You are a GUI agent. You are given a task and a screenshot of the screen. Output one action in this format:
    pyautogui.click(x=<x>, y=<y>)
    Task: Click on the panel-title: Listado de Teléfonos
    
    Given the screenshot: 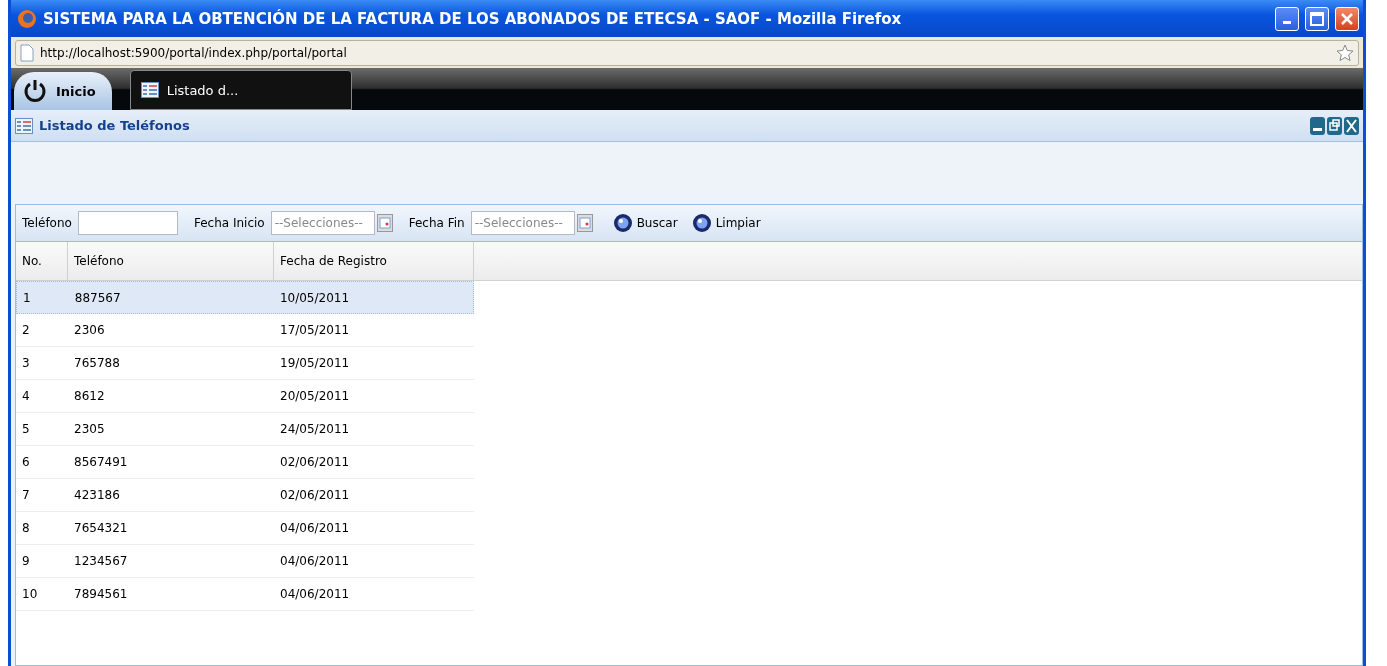 What is the action you would take?
    pyautogui.click(x=115, y=125)
    